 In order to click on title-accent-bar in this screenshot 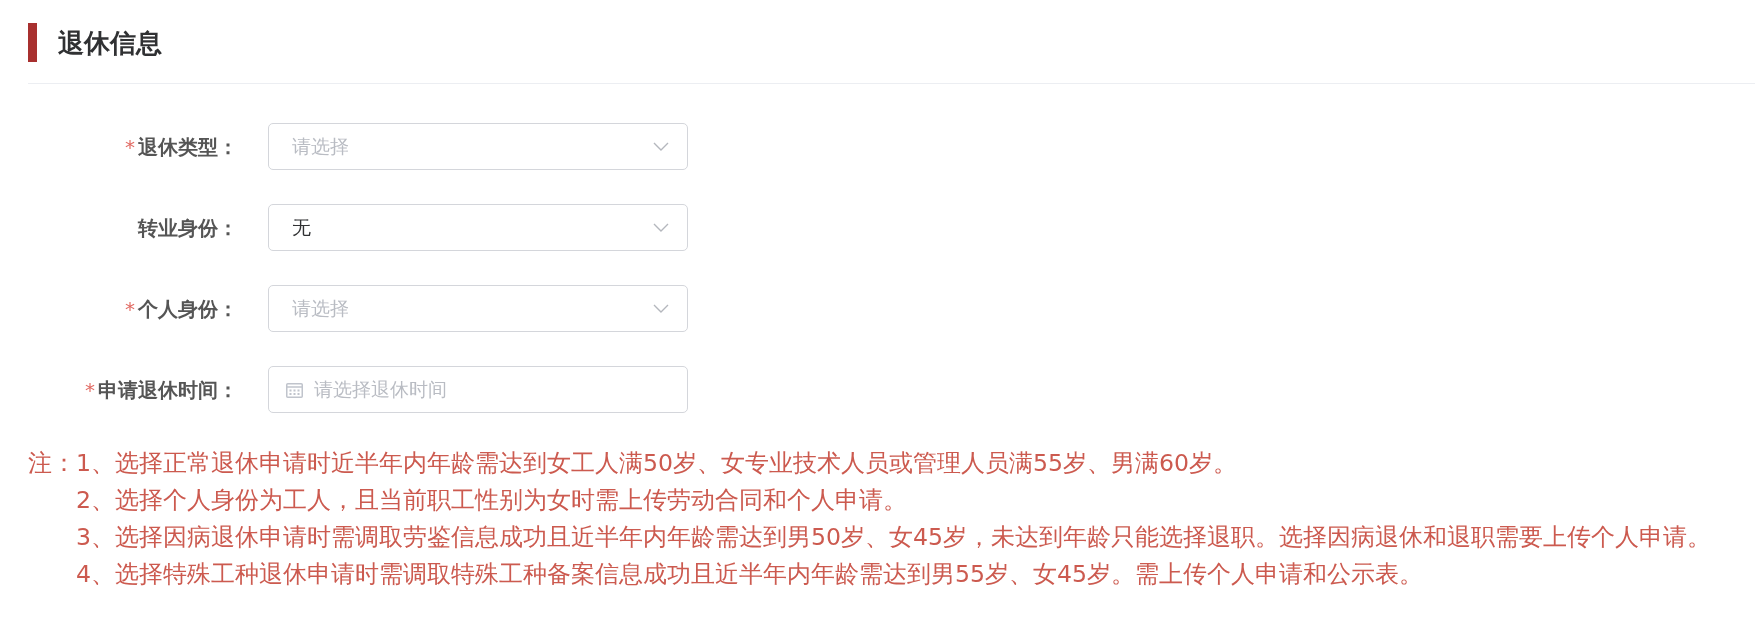, I will do `click(32, 42)`.